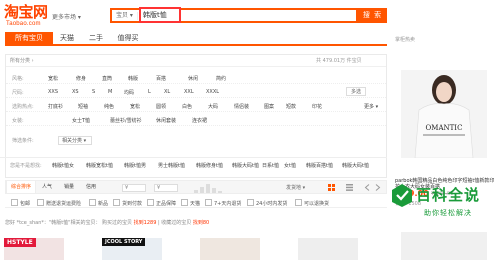 This screenshot has width=500, height=260. I want to click on checkbox-new: 新品, so click(98, 203).